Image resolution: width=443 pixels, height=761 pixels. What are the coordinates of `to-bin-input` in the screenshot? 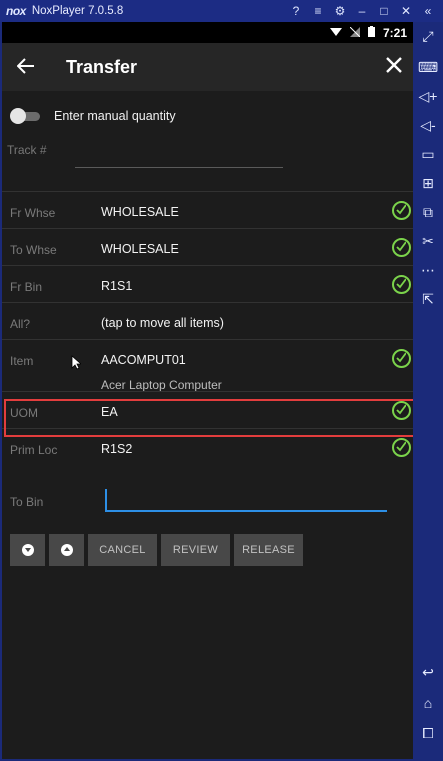 It's located at (246, 511).